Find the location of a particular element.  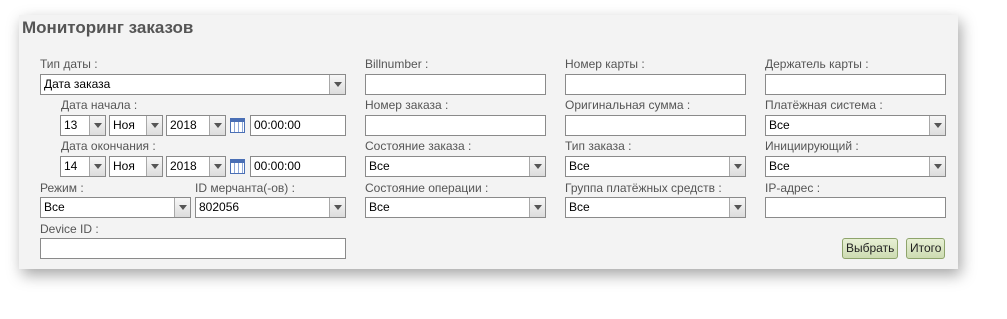

start-time-input: 00:00:00 is located at coordinates (298, 125).